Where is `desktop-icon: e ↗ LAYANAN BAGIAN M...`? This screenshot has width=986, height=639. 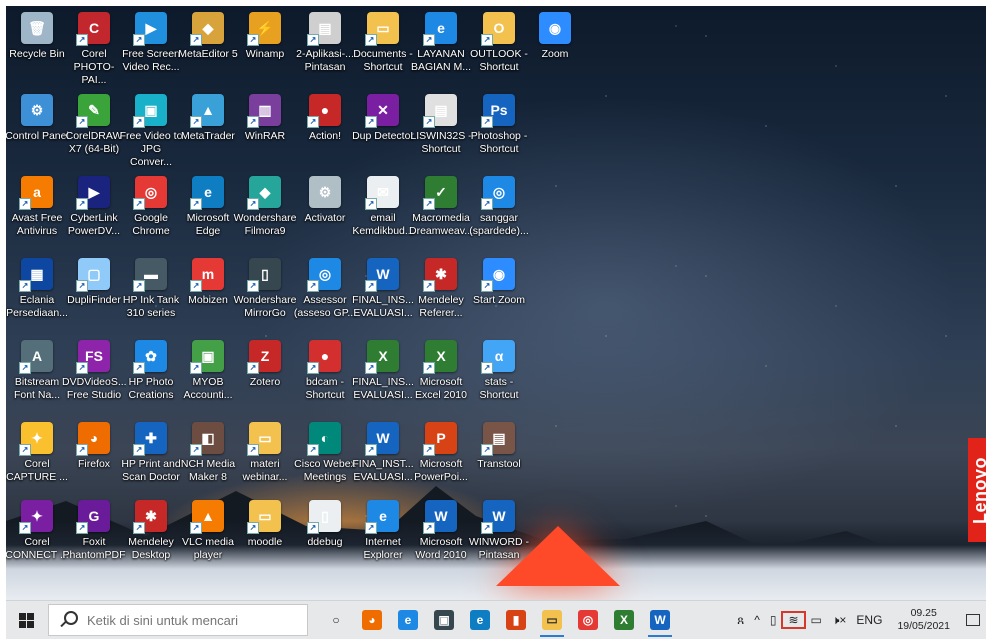 desktop-icon: e ↗ LAYANAN BAGIAN M... is located at coordinates (441, 52).